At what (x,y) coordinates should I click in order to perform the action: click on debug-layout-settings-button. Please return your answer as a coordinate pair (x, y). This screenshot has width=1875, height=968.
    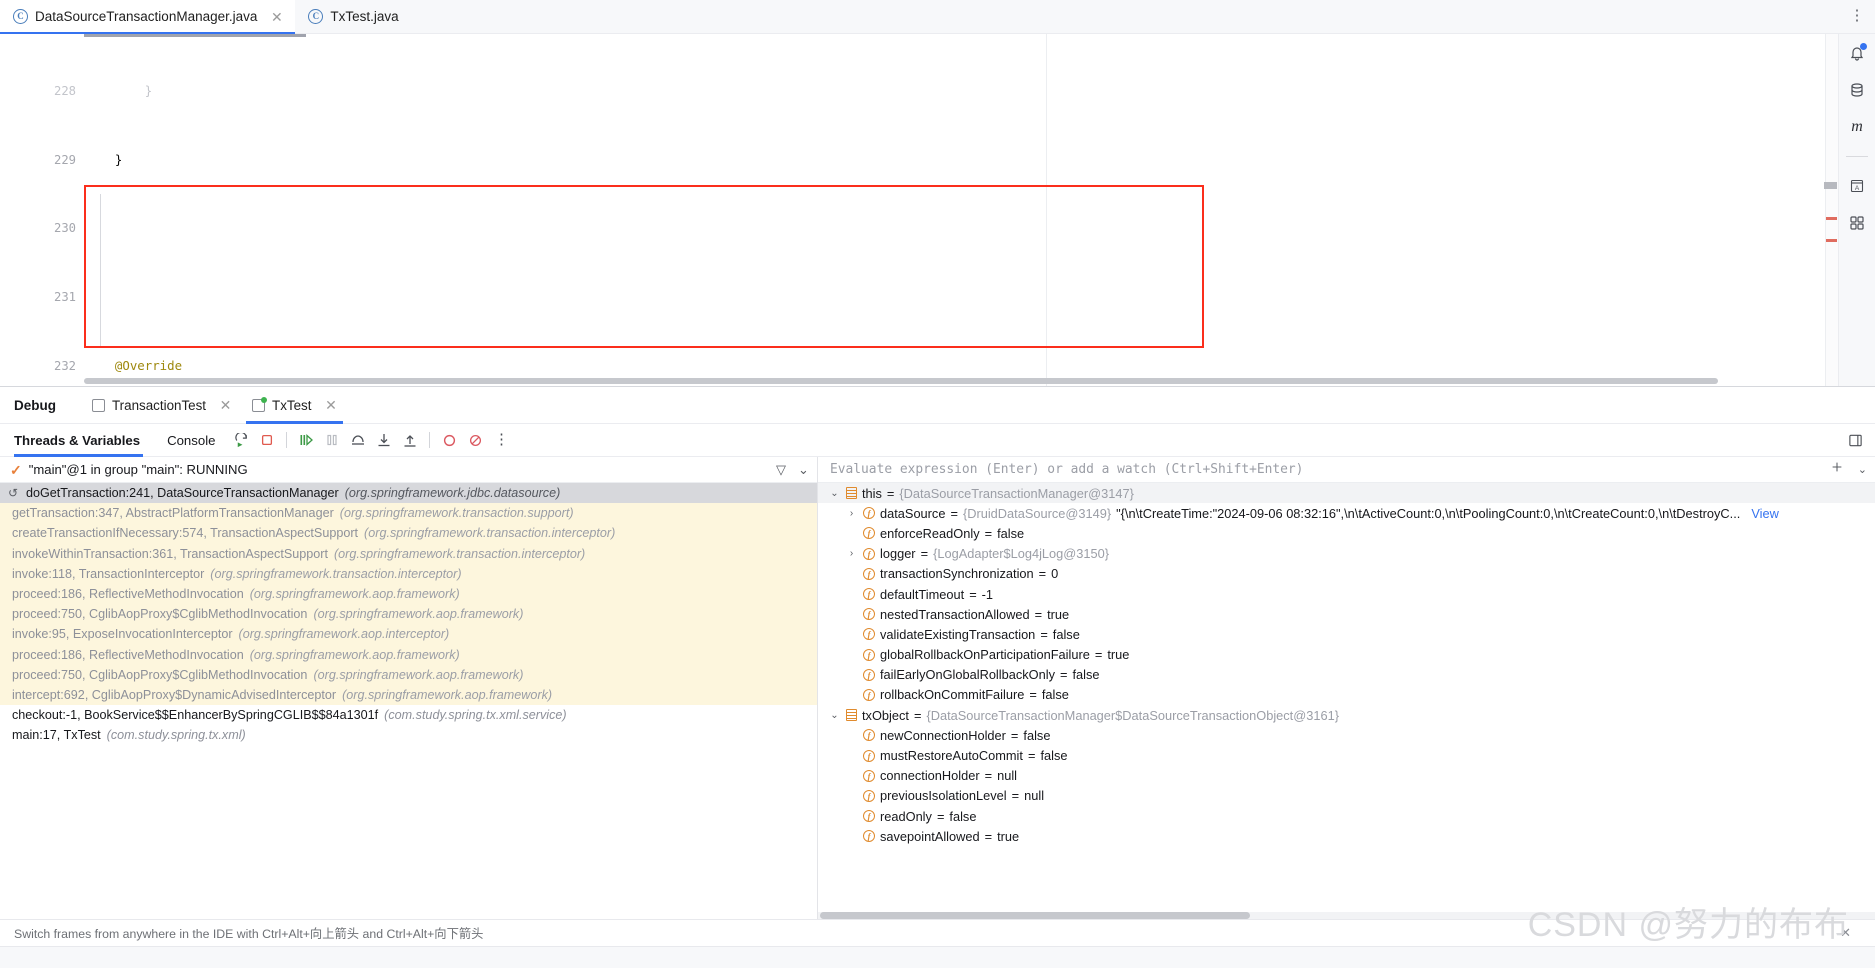
    Looking at the image, I should click on (1861, 440).